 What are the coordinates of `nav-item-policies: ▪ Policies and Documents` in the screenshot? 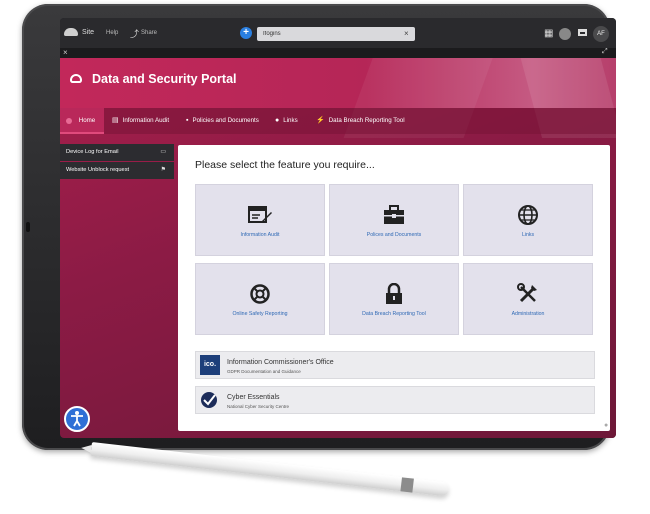 It's located at (222, 121).